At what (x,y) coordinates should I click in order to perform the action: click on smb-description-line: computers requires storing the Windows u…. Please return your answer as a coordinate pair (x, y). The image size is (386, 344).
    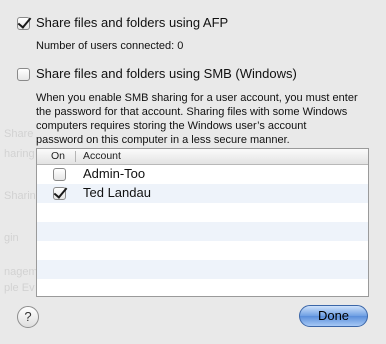
    Looking at the image, I should click on (171, 126).